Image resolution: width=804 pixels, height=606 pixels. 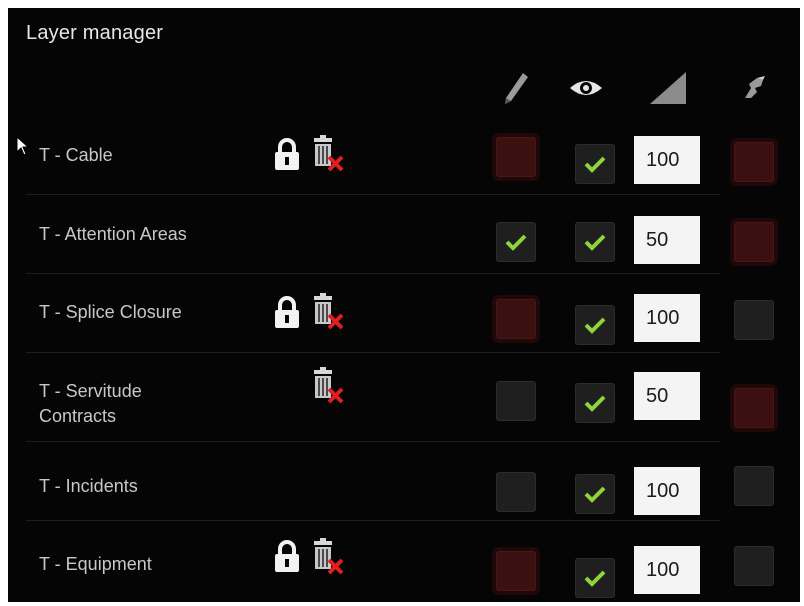 What do you see at coordinates (95, 564) in the screenshot?
I see `layer-name: T - Equipment` at bounding box center [95, 564].